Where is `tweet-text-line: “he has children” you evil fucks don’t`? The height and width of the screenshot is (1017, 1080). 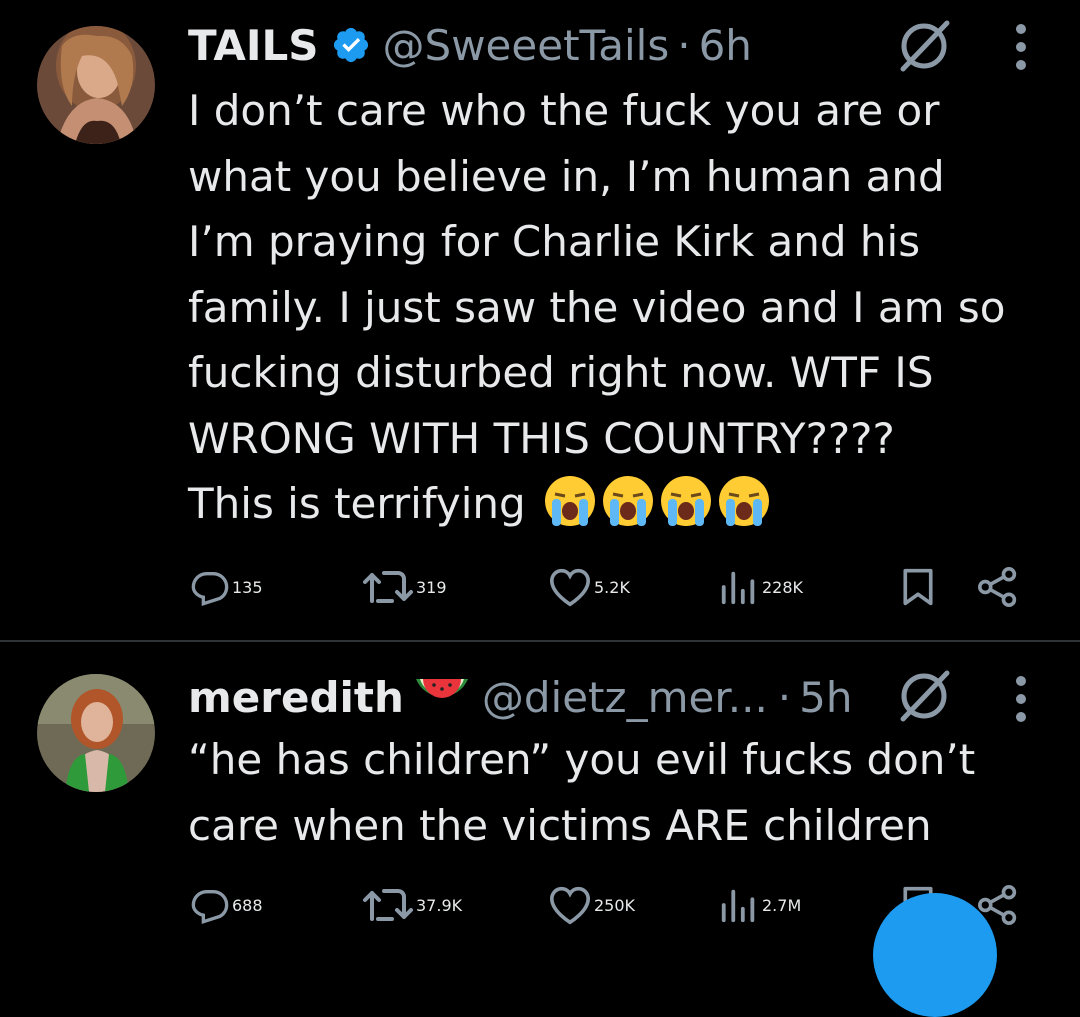 tweet-text-line: “he has children” you evil fucks don’t is located at coordinates (582, 759).